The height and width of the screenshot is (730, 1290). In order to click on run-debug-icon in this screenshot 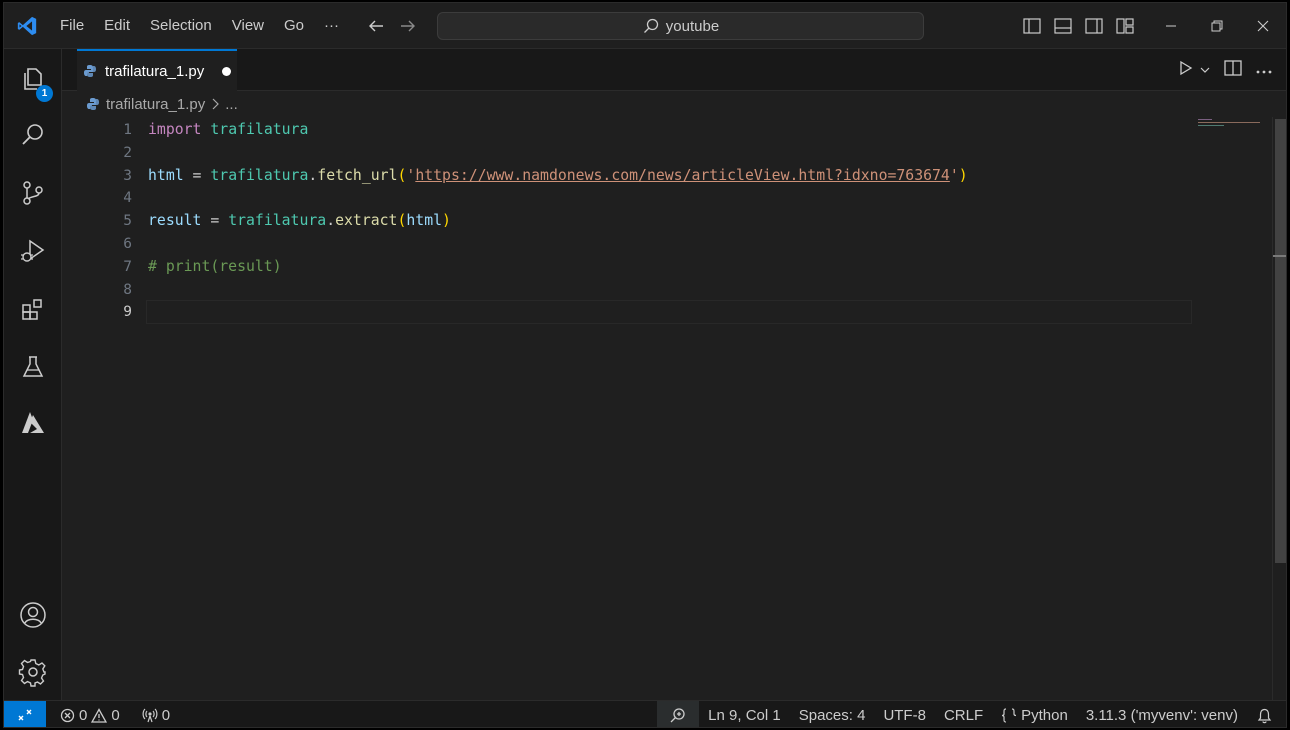, I will do `click(33, 251)`.